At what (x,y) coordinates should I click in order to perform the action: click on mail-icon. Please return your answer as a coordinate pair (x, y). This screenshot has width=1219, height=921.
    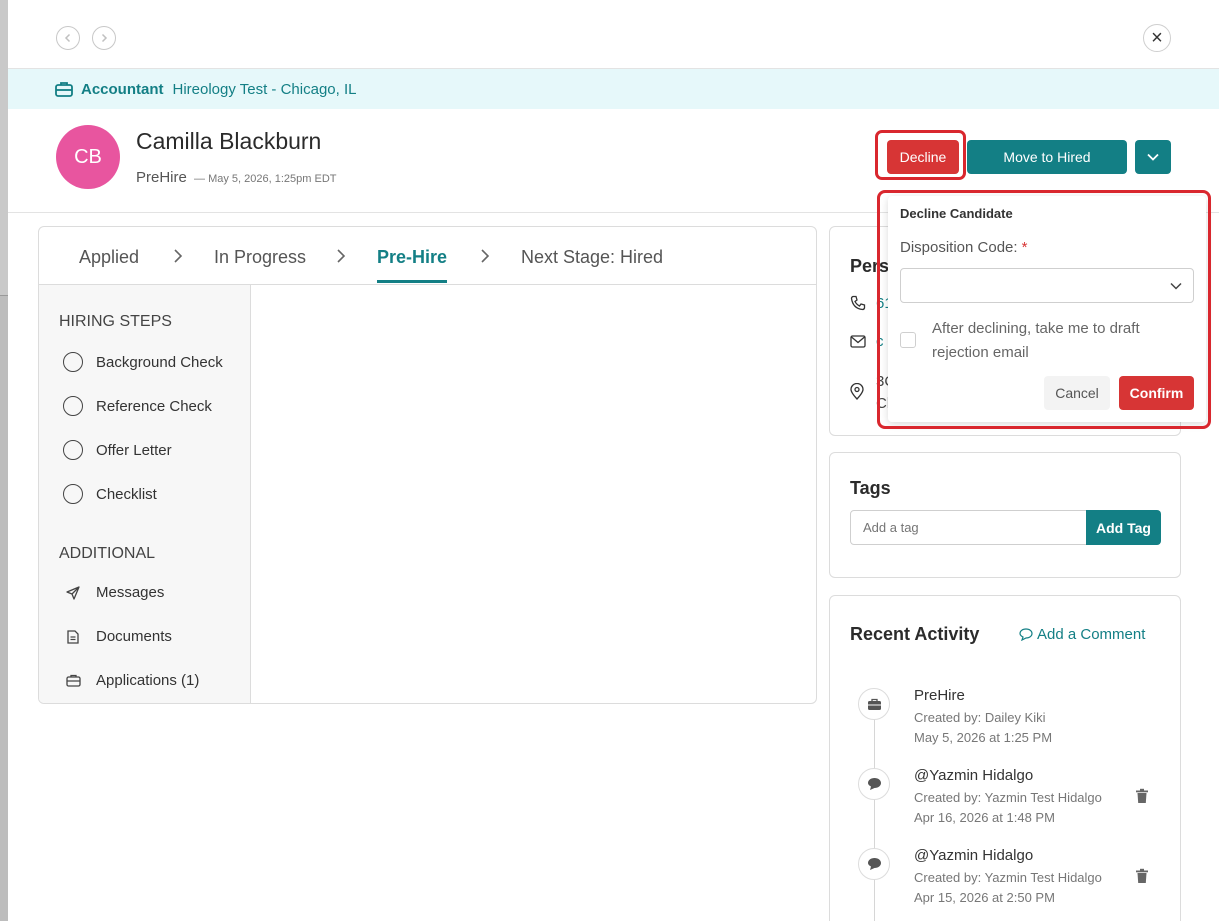
    Looking at the image, I should click on (858, 341).